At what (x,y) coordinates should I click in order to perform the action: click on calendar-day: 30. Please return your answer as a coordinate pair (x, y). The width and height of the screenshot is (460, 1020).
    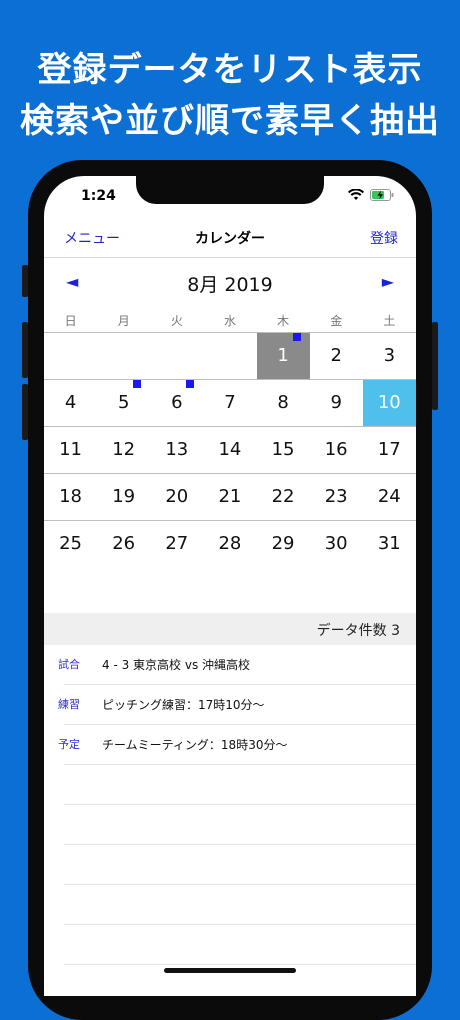
    Looking at the image, I should click on (336, 544).